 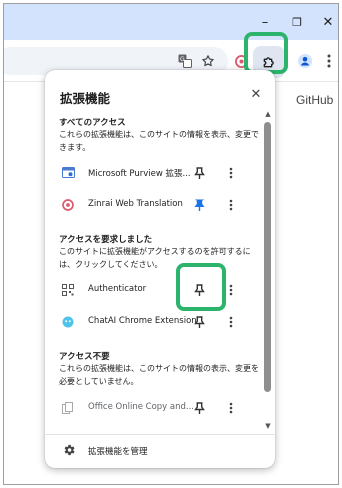 I want to click on section-desc-no-access: これらの拡張機能は、このサイトの情報の表示、変更を必要としていません。, so click(x=159, y=375).